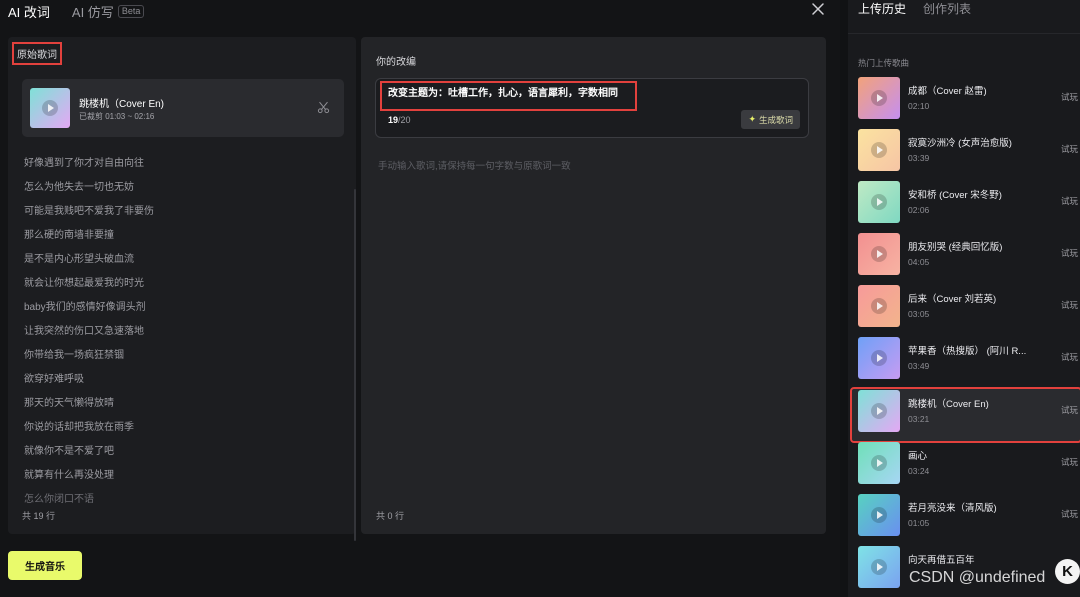 The width and height of the screenshot is (1080, 597). What do you see at coordinates (818, 9) in the screenshot?
I see `close-icon` at bounding box center [818, 9].